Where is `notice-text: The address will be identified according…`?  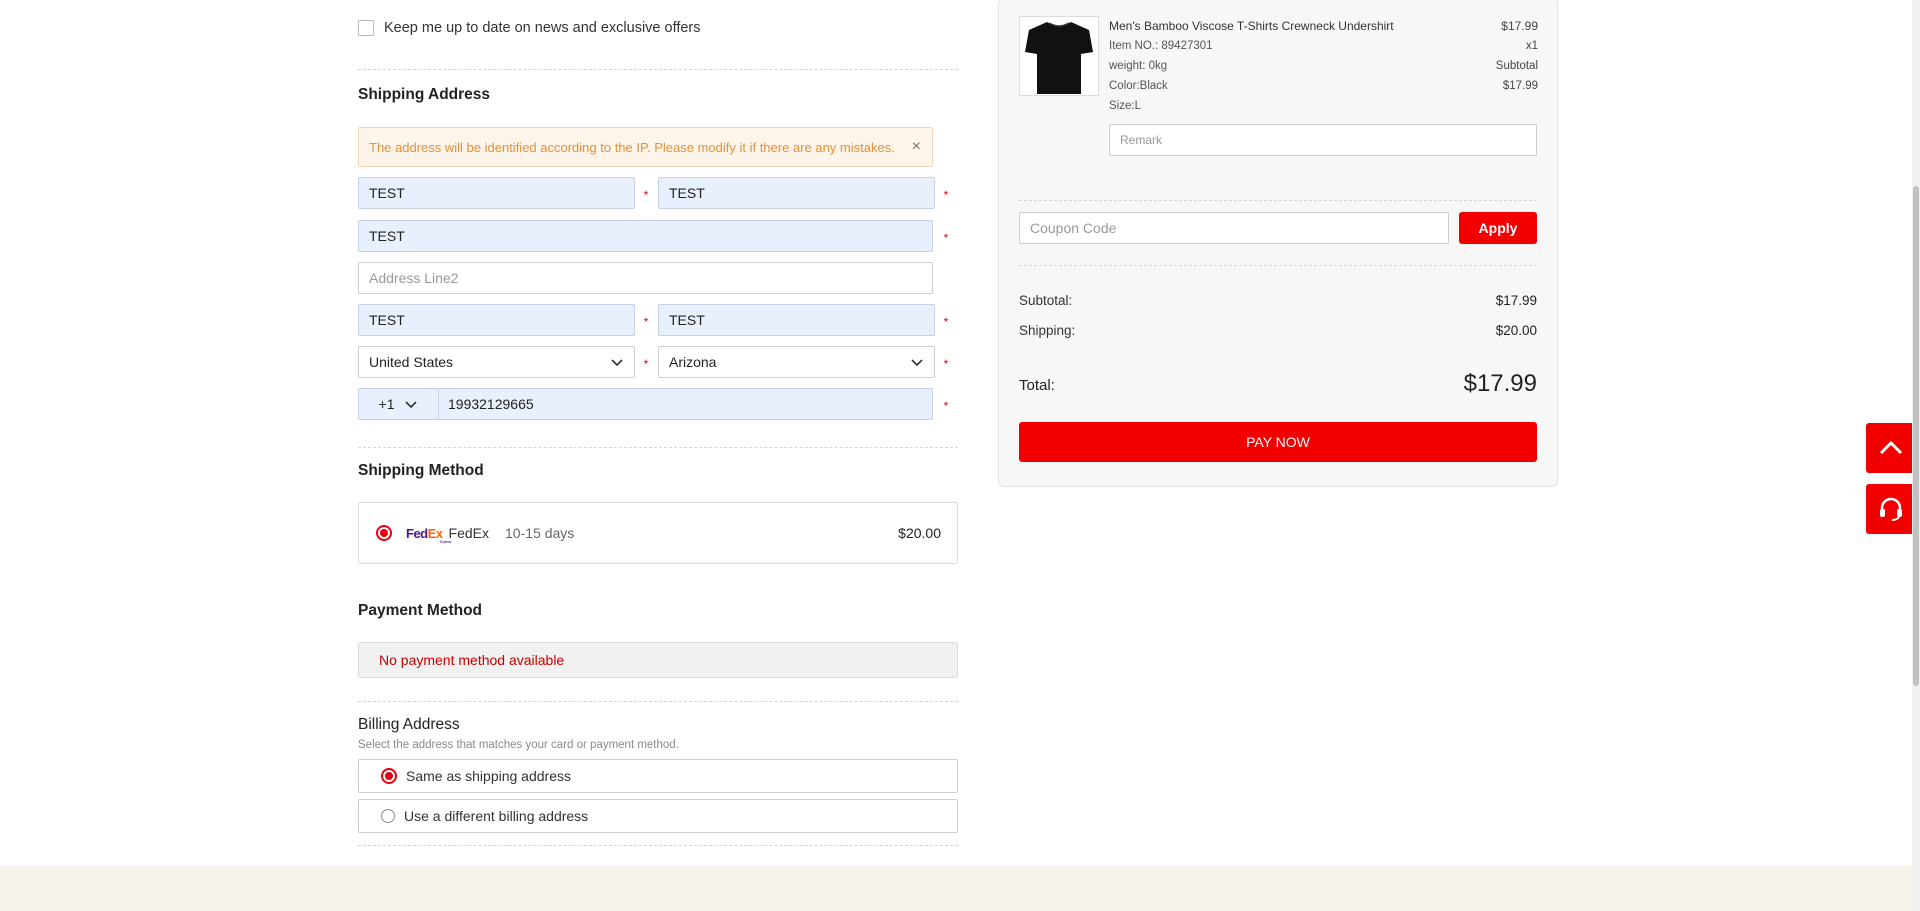
notice-text: The address will be identified according… is located at coordinates (632, 147).